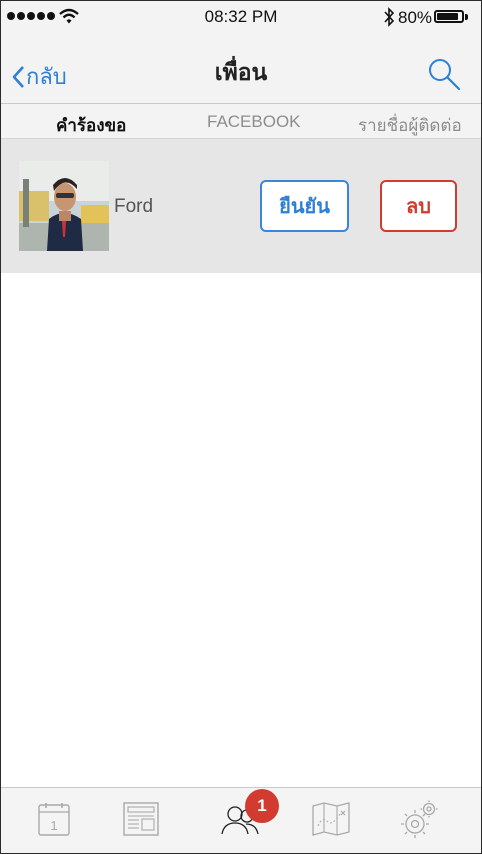  I want to click on page-title: เพื่อน, so click(241, 72).